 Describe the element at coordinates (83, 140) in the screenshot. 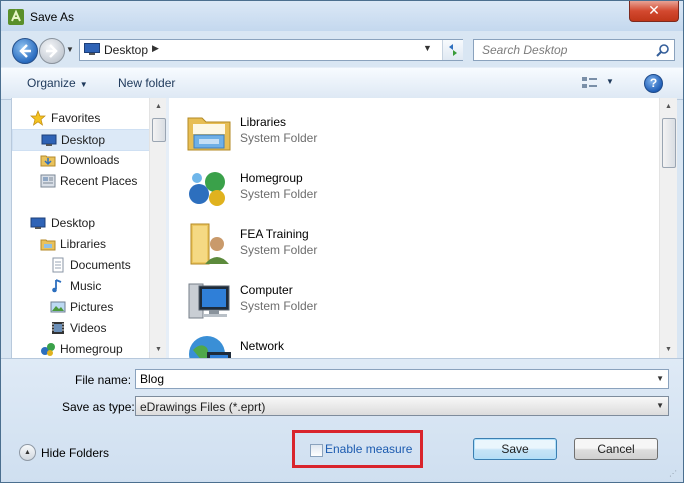

I see `nav-item-label: Desktop` at that location.